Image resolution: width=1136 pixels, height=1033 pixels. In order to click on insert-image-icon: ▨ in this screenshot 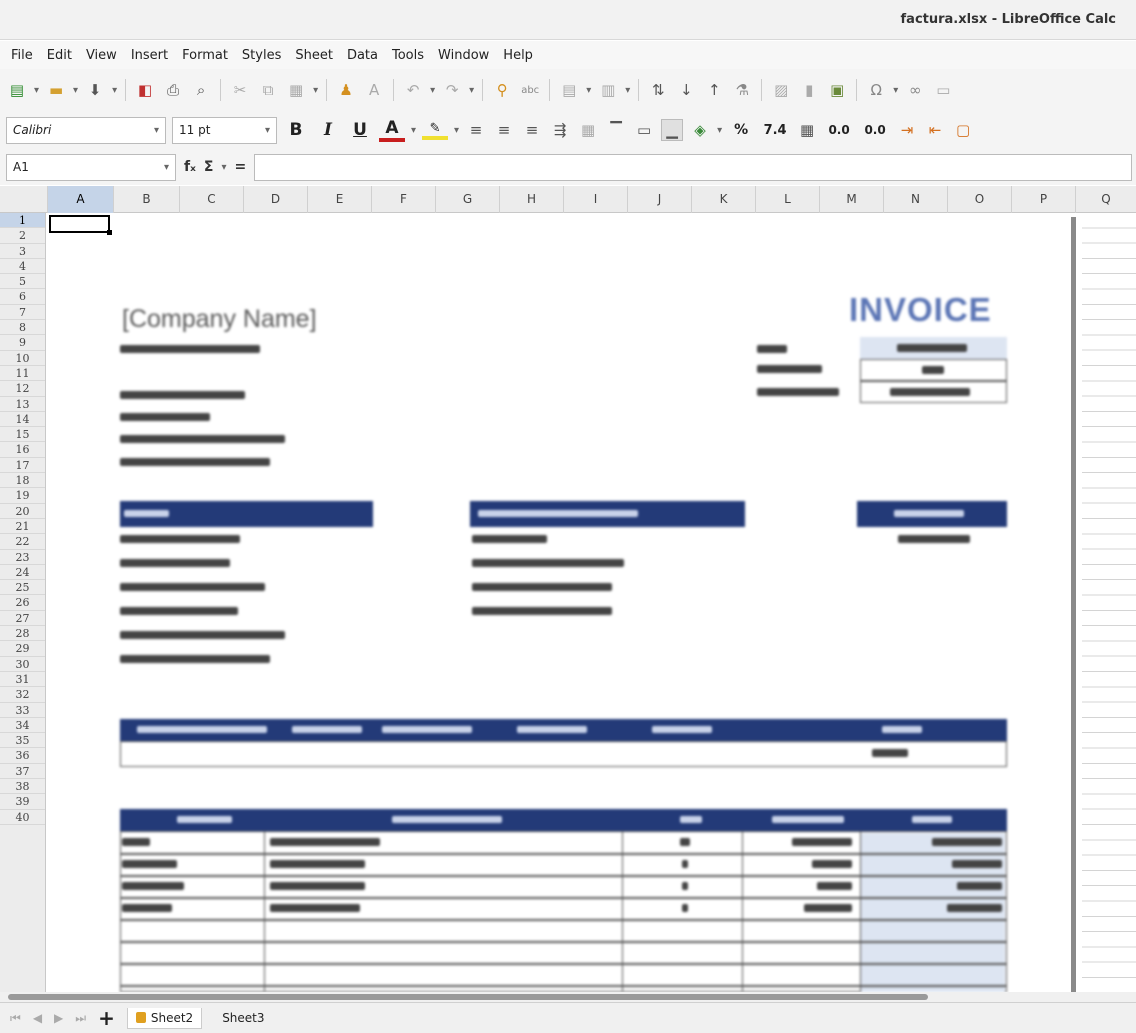, I will do `click(781, 90)`.